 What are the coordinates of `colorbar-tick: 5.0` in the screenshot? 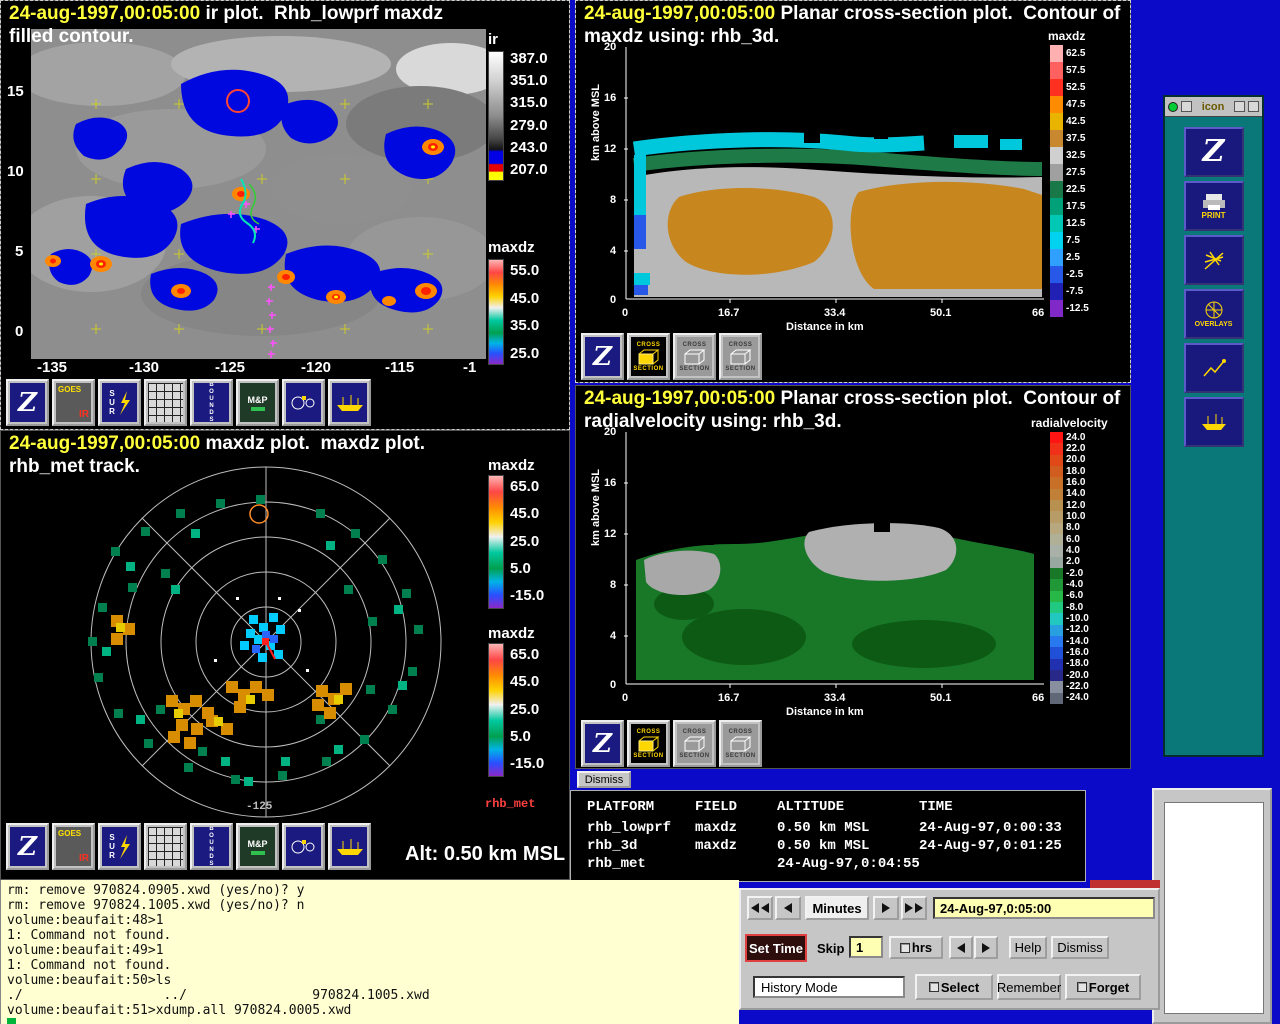 It's located at (520, 736).